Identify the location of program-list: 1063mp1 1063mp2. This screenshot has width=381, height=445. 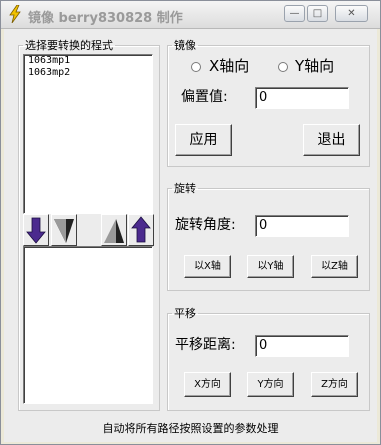
(88, 134).